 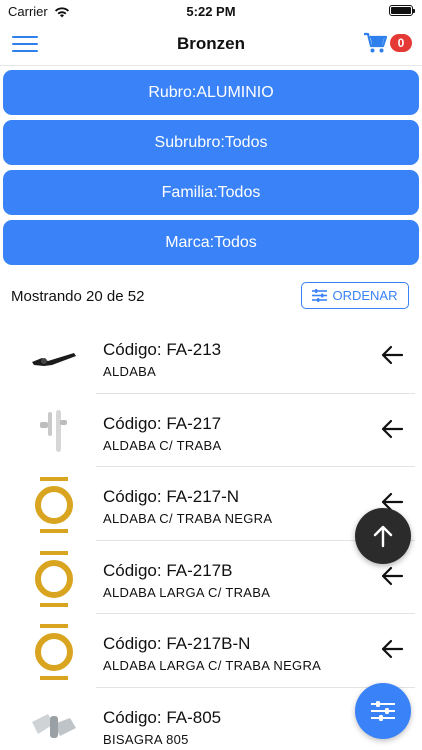 I want to click on product-row: Código: FA-213 ALDABA, so click(x=211, y=357).